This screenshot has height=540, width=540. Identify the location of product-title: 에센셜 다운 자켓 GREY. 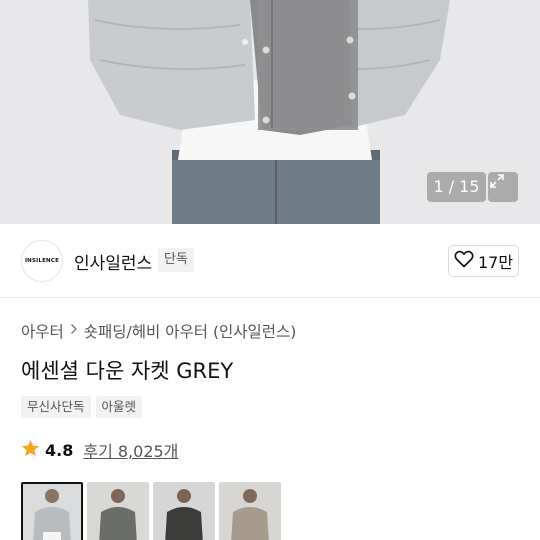
(127, 371).